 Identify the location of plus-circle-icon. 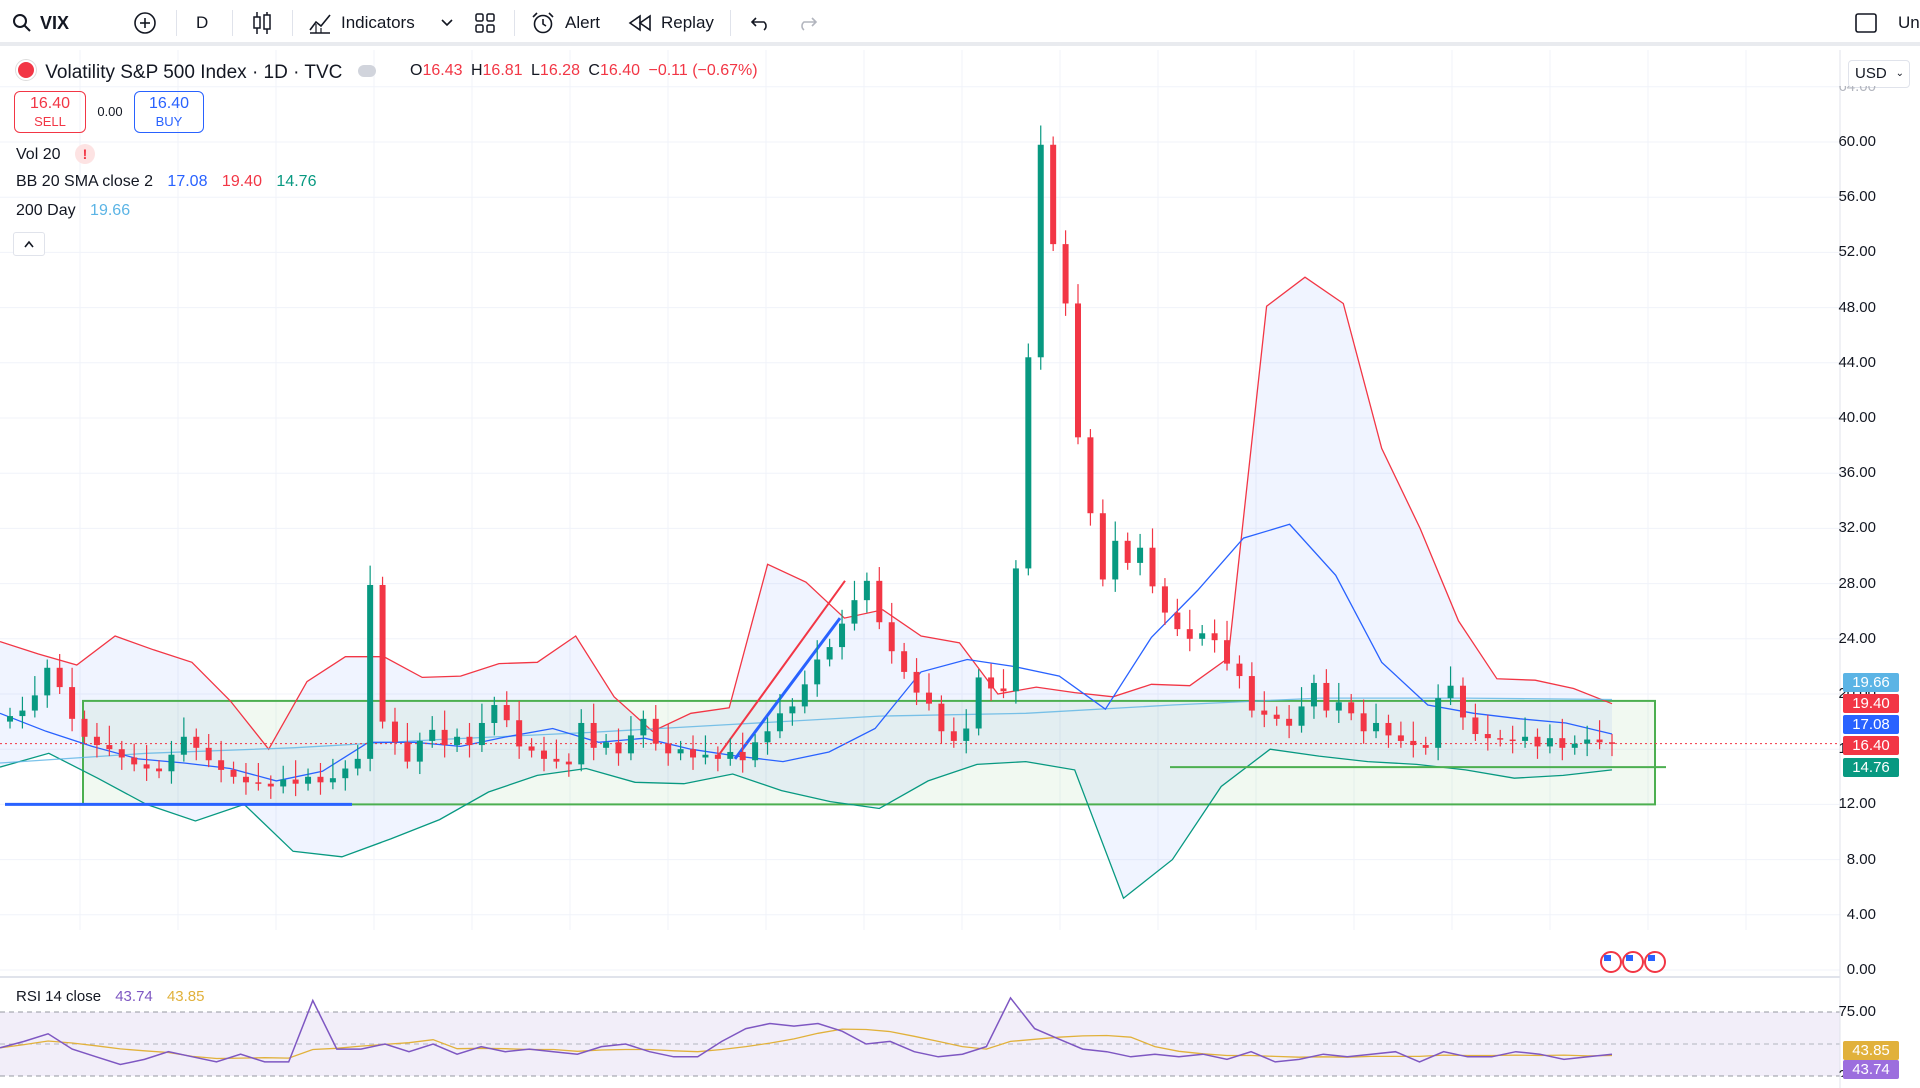
(145, 23).